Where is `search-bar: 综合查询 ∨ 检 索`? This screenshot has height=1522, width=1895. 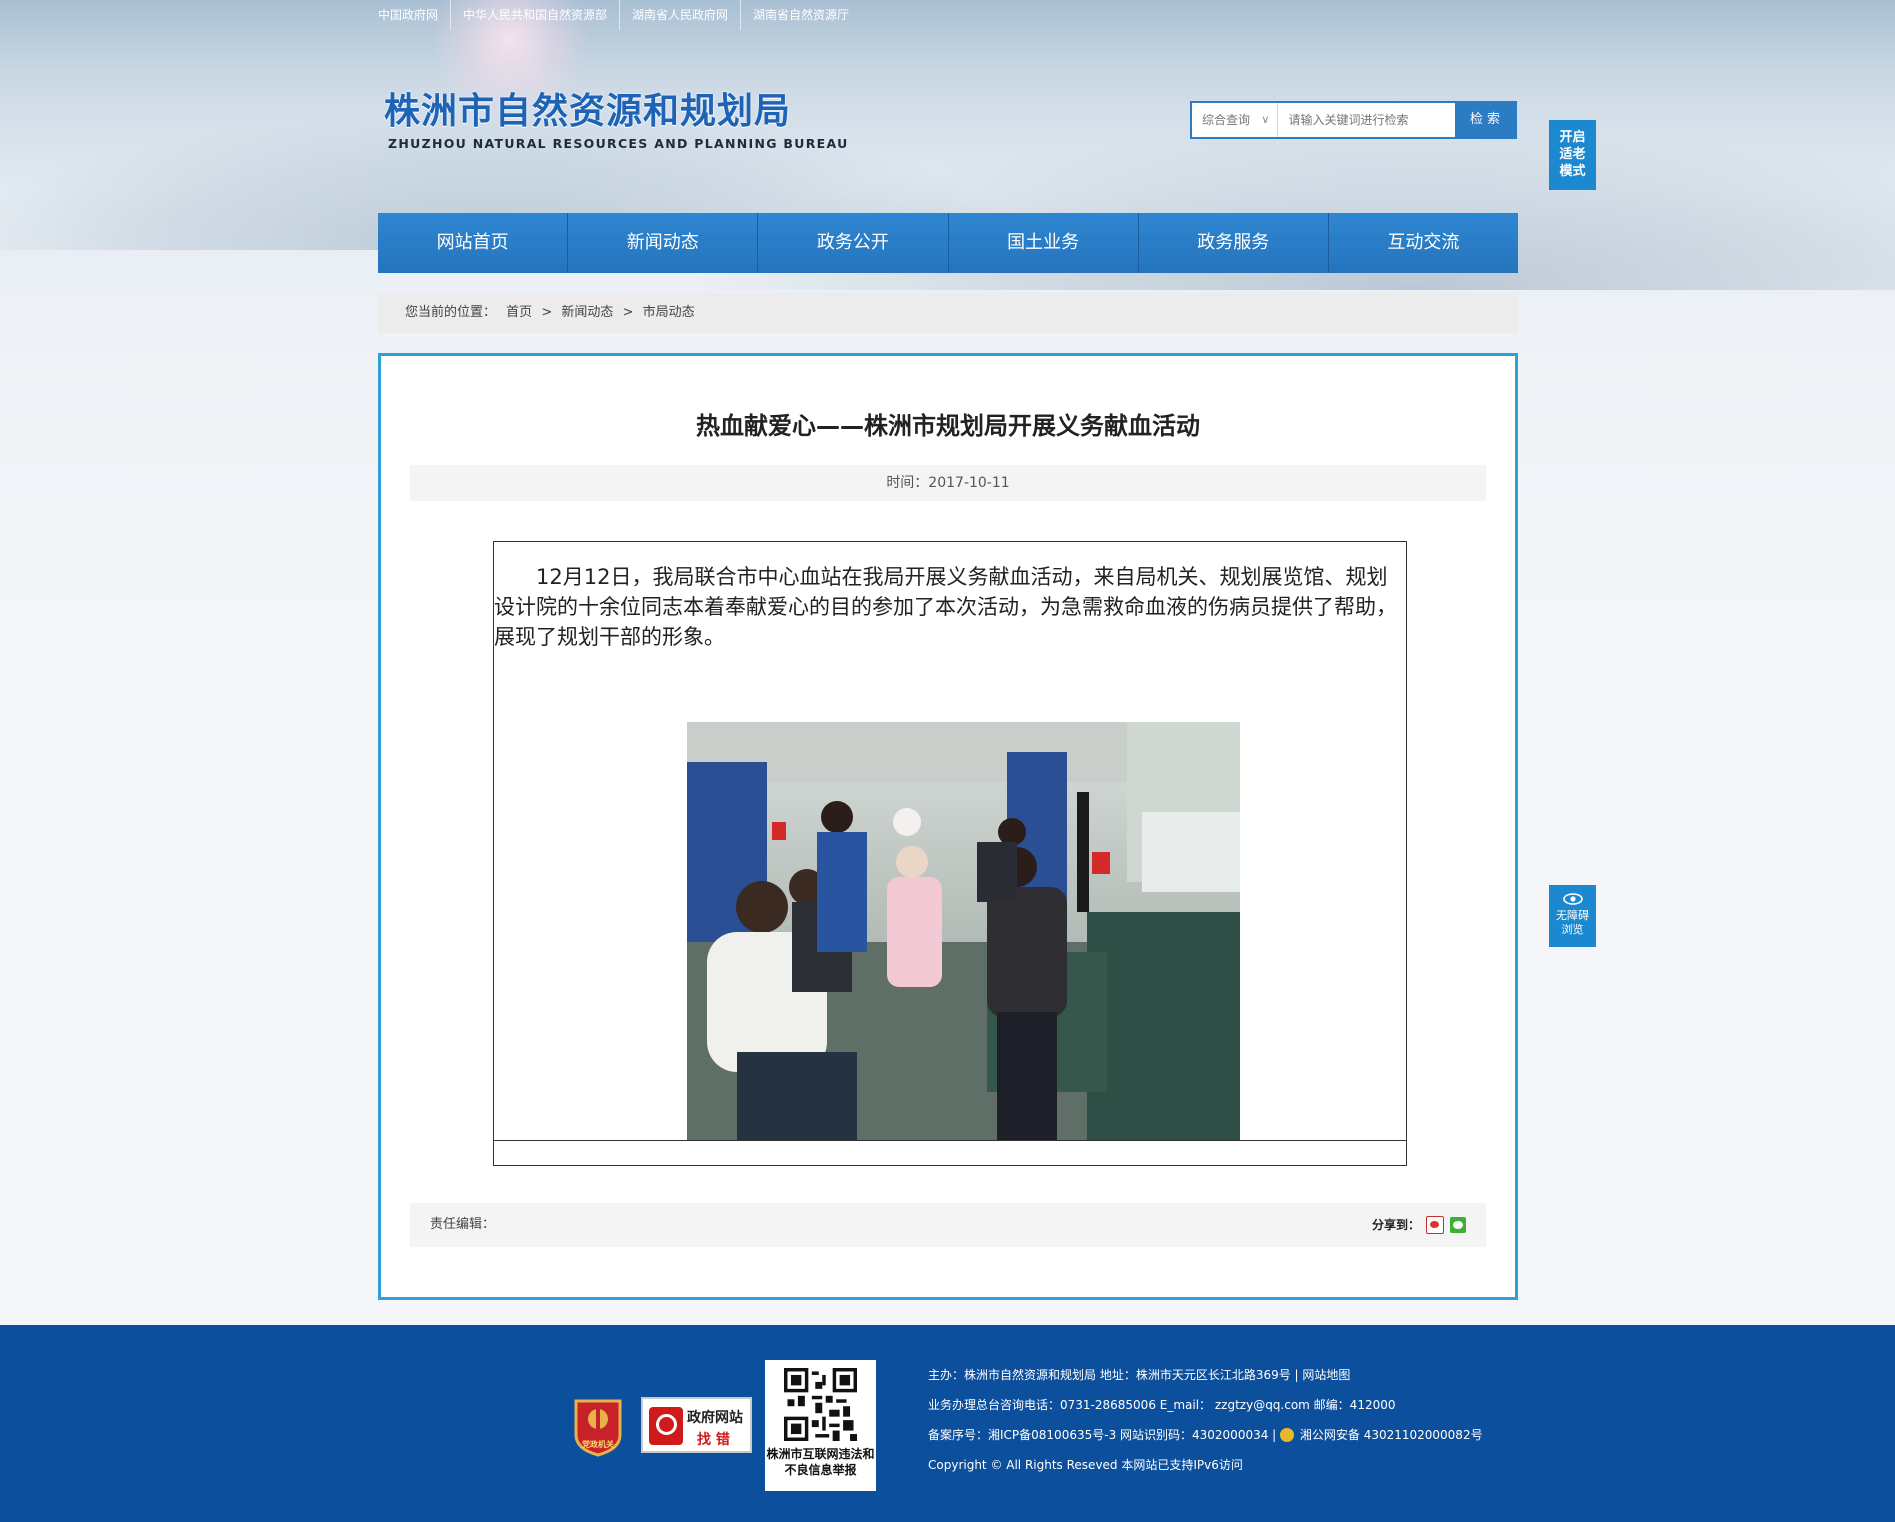 search-bar: 综合查询 ∨ 检 索 is located at coordinates (1353, 120).